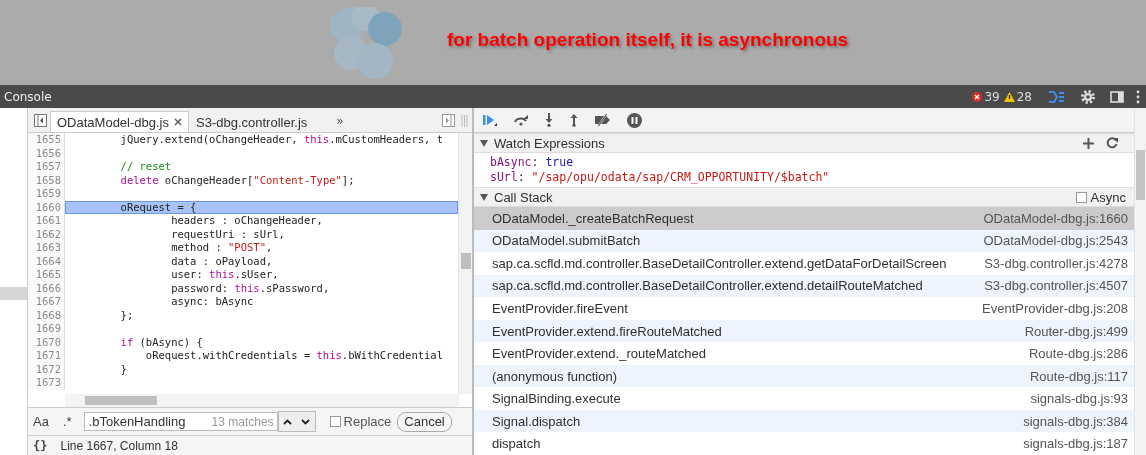 Image resolution: width=1146 pixels, height=455 pixels. What do you see at coordinates (127, 315) in the screenshot?
I see `code-line: };` at bounding box center [127, 315].